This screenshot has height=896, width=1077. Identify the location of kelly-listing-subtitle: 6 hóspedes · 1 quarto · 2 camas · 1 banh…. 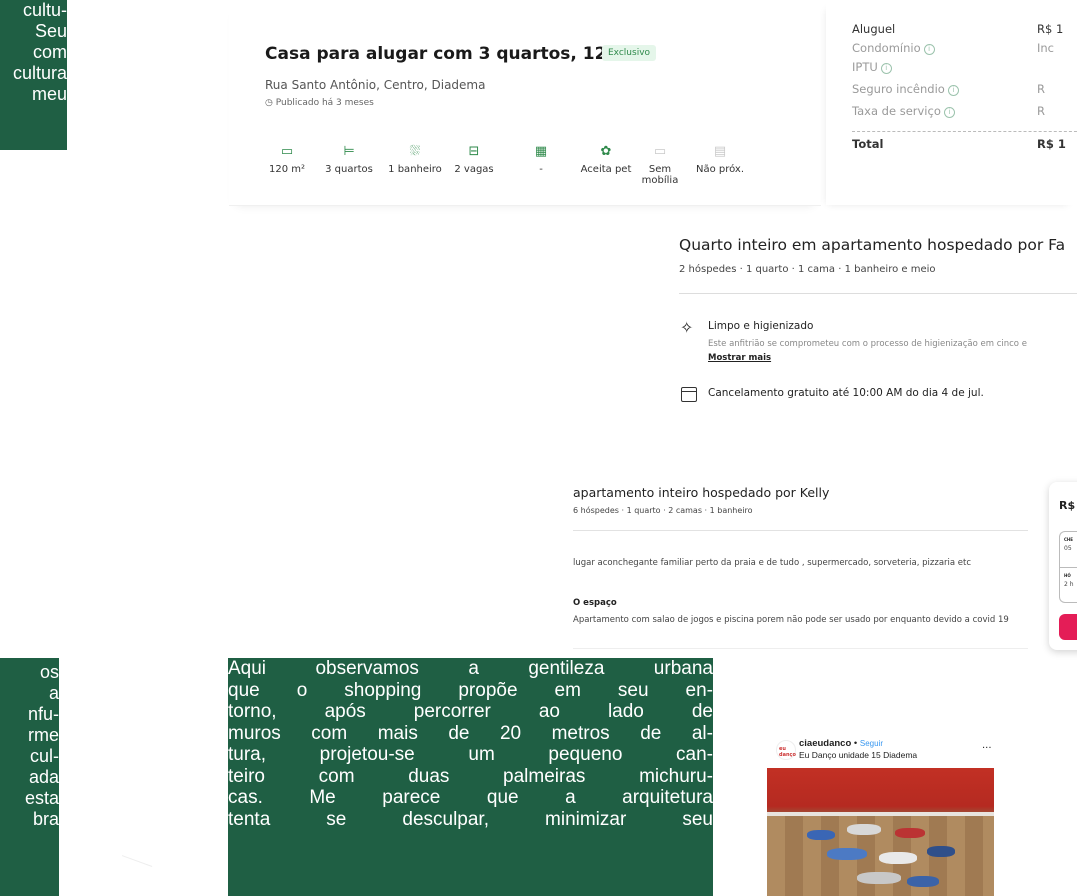
(663, 510).